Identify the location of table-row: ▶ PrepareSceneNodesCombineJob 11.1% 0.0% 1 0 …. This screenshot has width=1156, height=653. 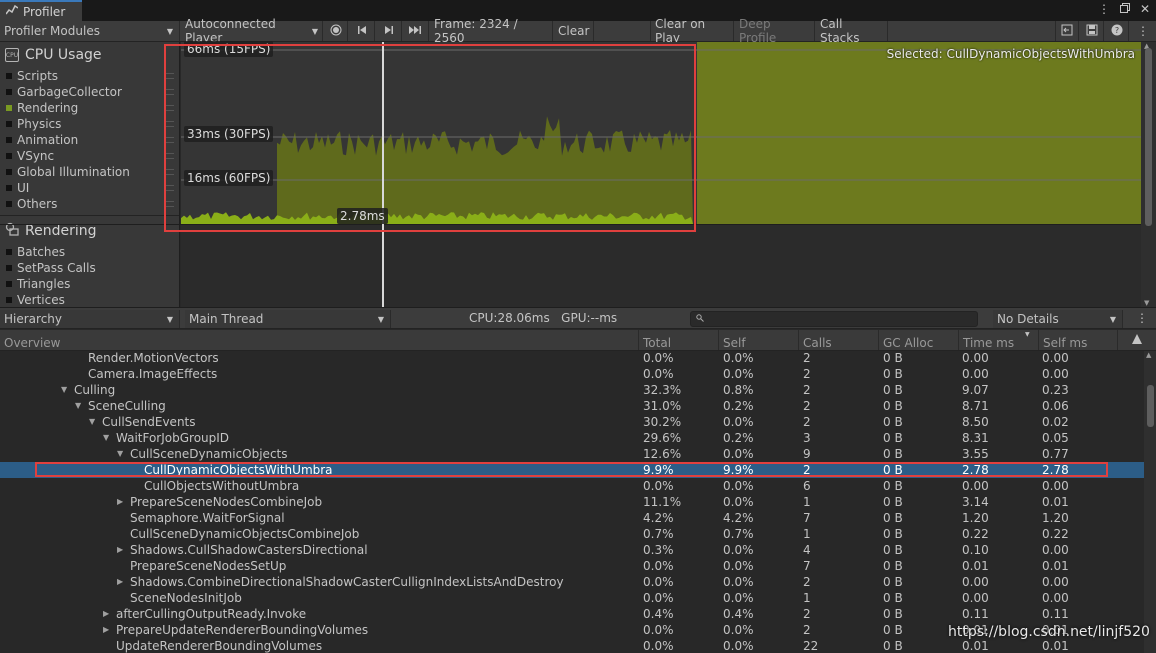
(572, 502).